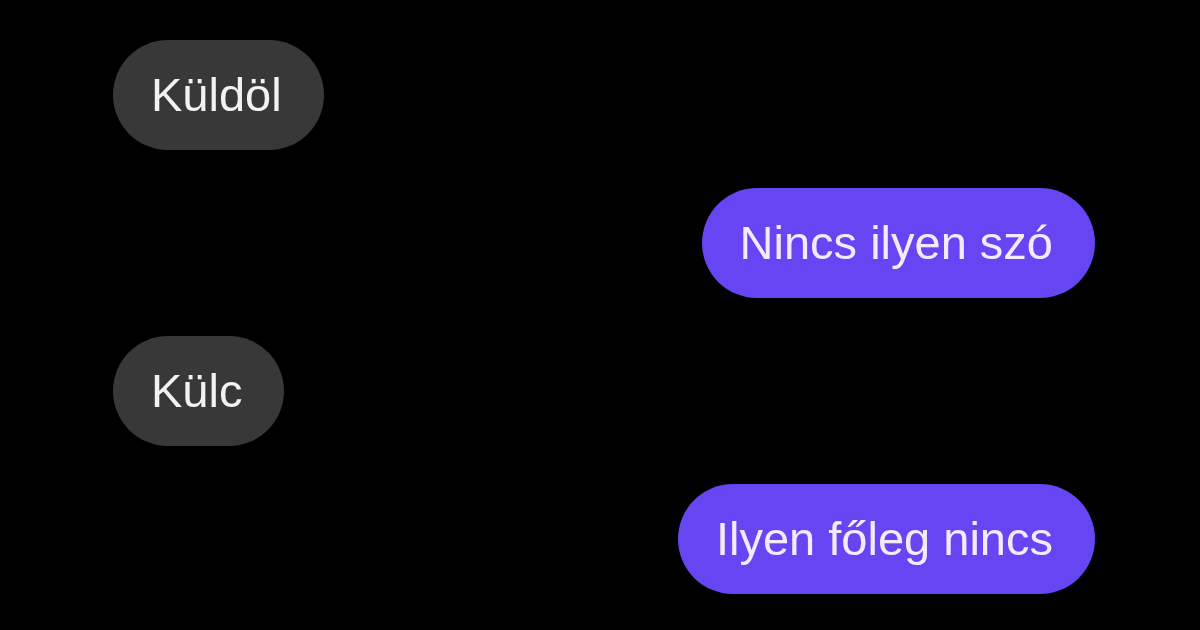  Describe the element at coordinates (199, 391) in the screenshot. I see `message-bubble: Külc` at that location.